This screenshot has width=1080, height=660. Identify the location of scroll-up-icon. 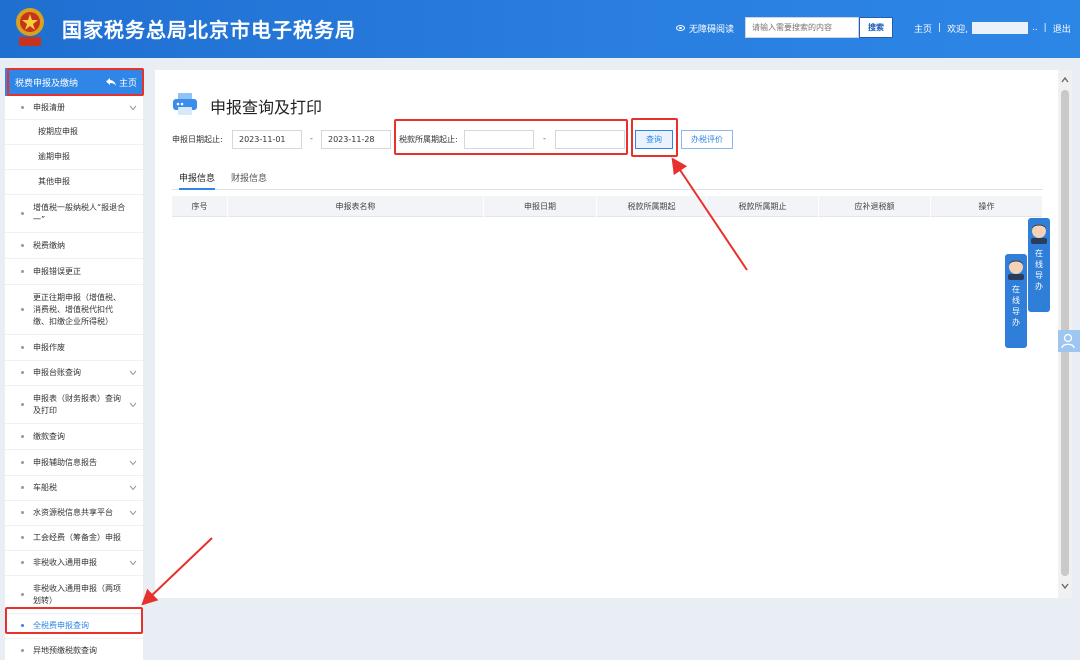
(1065, 80).